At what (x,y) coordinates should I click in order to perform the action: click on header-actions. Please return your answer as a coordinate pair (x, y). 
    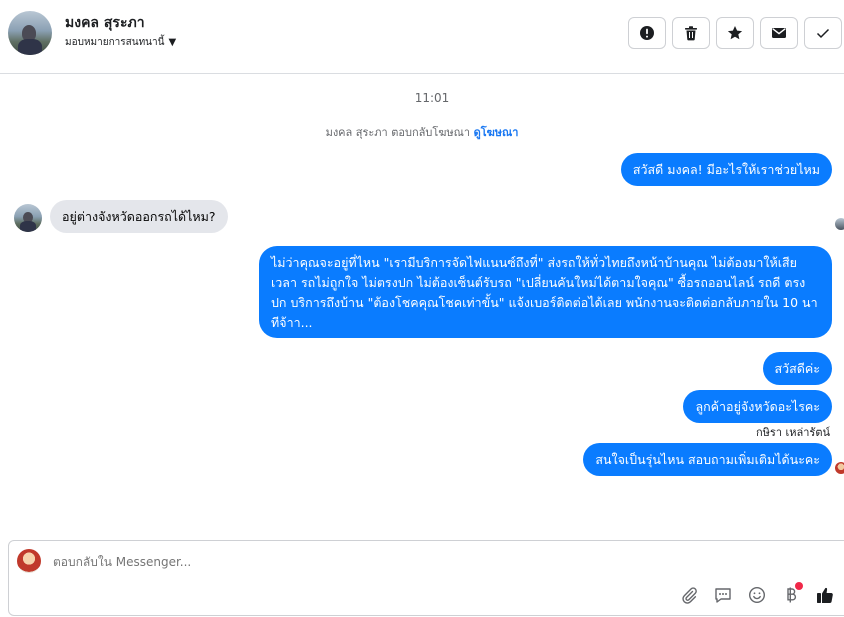
    Looking at the image, I should click on (735, 33).